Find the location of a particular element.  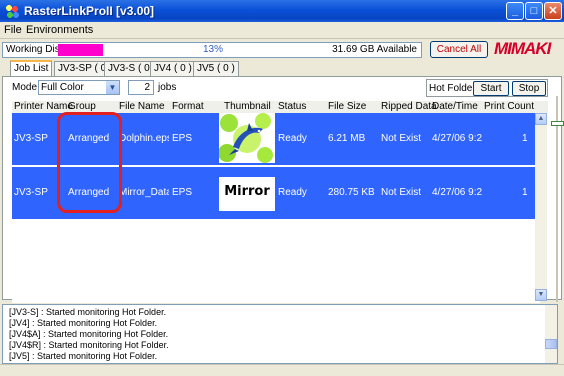

mode-select: Full Color ▼ is located at coordinates (79, 87).